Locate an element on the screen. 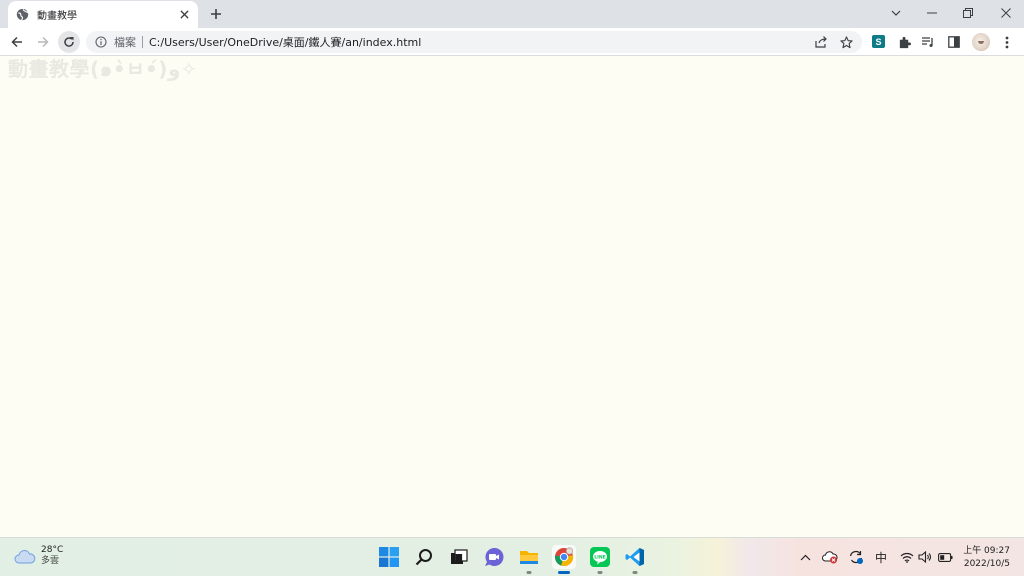 This screenshot has width=1024, height=576. taskbar: 28°C 多雲 LINE 中 上午 09:27 2022/10/5 is located at coordinates (512, 556).